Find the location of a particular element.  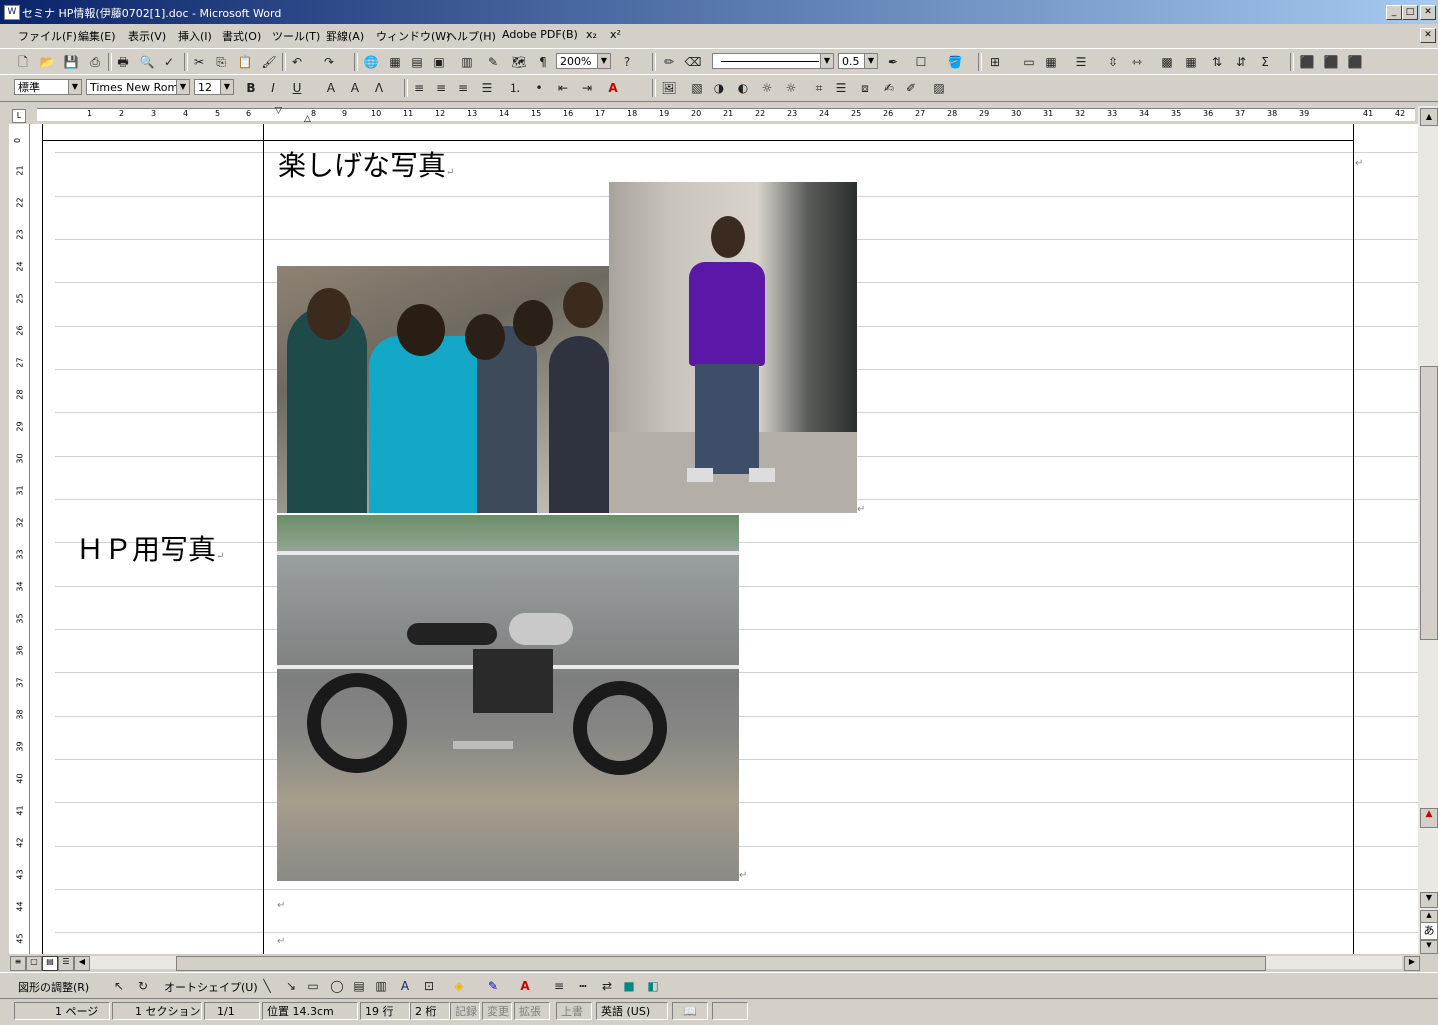

align-center-icon: ≡ is located at coordinates (441, 88).